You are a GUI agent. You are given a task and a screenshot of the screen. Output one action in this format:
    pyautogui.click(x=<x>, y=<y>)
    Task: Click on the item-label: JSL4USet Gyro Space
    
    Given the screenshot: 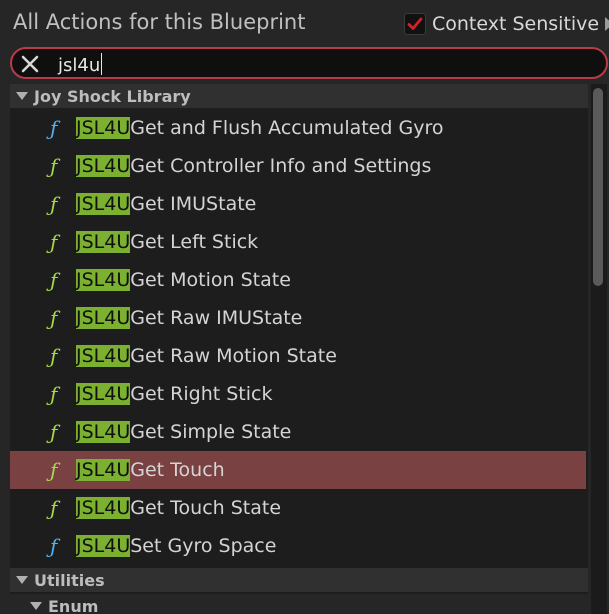 What is the action you would take?
    pyautogui.click(x=176, y=546)
    